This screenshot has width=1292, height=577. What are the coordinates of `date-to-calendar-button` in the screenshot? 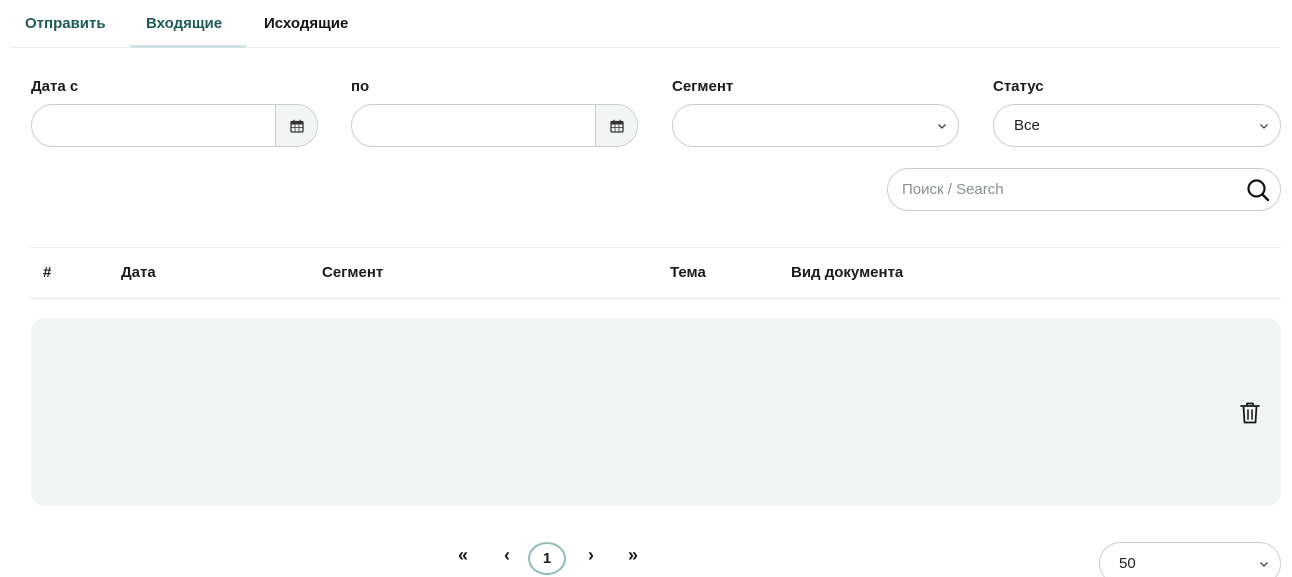 It's located at (616, 125).